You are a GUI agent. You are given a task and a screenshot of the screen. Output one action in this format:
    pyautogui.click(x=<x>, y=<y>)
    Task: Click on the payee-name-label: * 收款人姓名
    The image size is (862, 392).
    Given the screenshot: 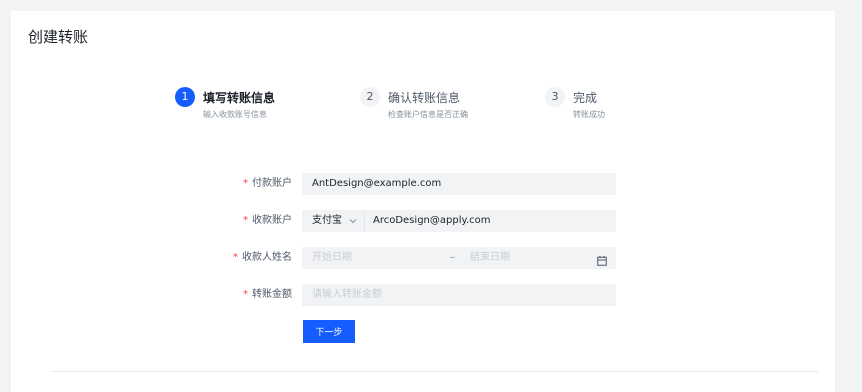 What is the action you would take?
    pyautogui.click(x=262, y=257)
    